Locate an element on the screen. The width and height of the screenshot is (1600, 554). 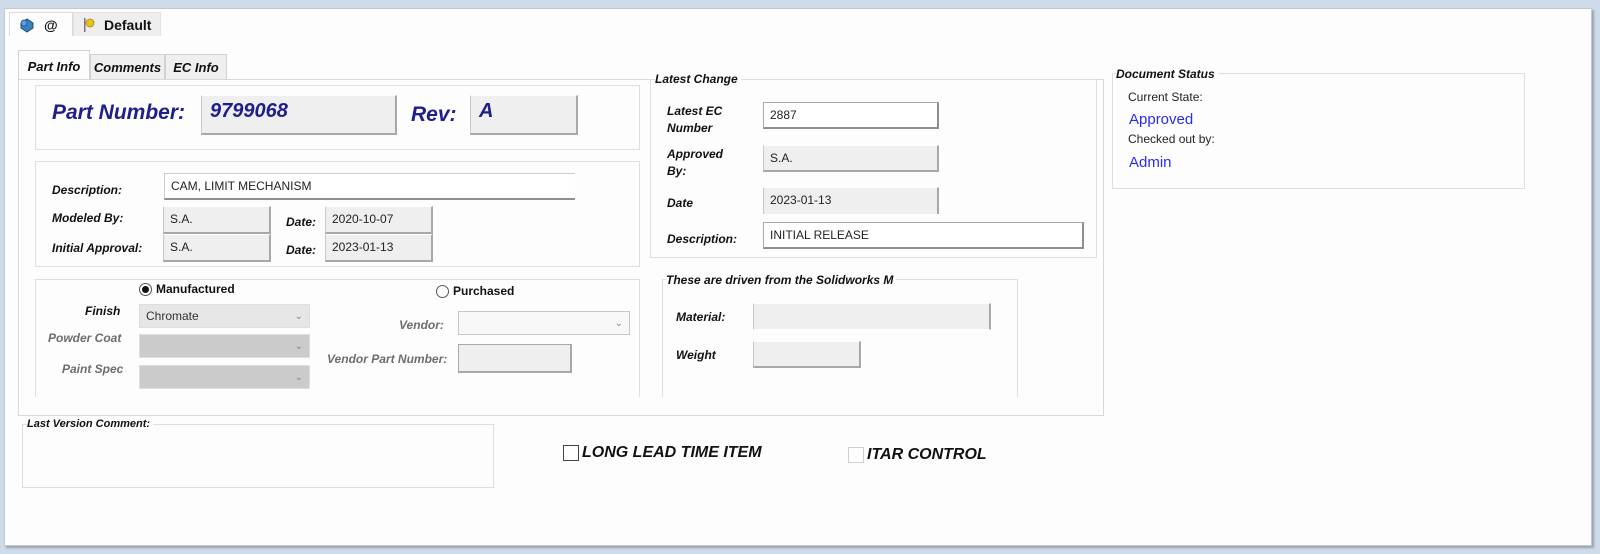
ec-date-label: Date is located at coordinates (680, 203).